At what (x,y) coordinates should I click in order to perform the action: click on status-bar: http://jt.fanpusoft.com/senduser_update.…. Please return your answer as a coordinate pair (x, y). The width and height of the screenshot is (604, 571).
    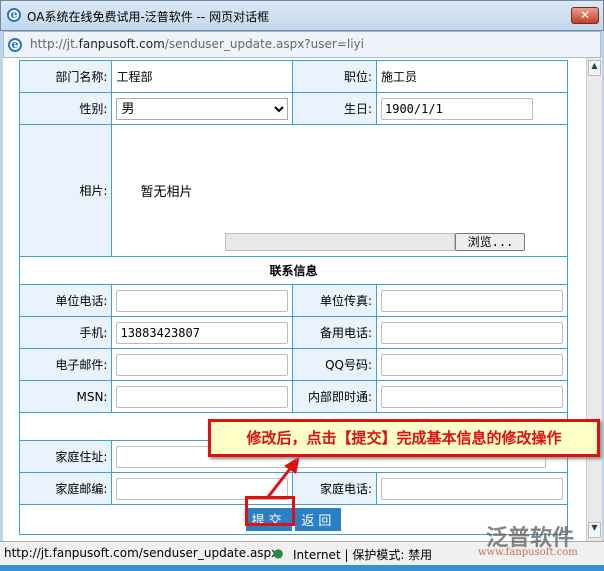
    Looking at the image, I should click on (302, 545).